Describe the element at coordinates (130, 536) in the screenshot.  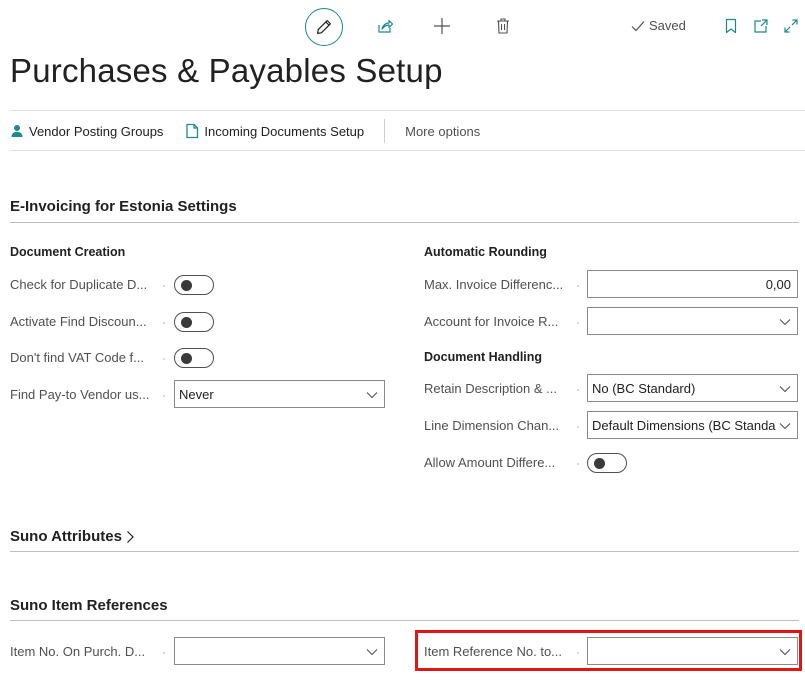
I see `chevron-right-icon` at that location.